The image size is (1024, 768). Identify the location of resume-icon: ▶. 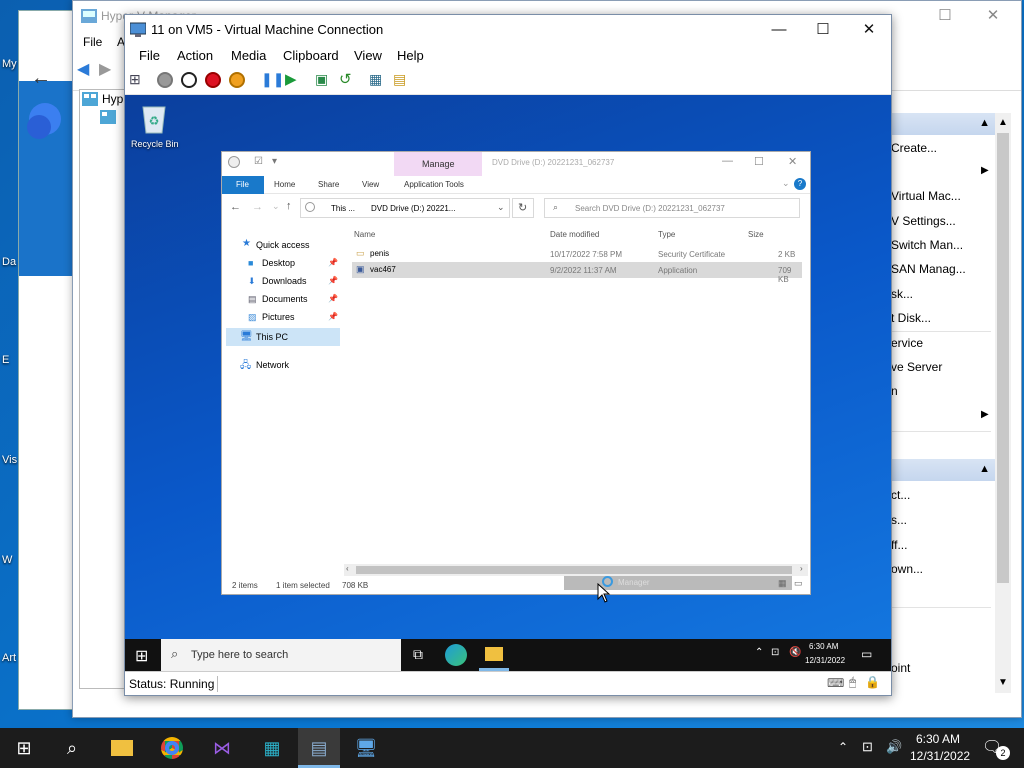
(291, 79).